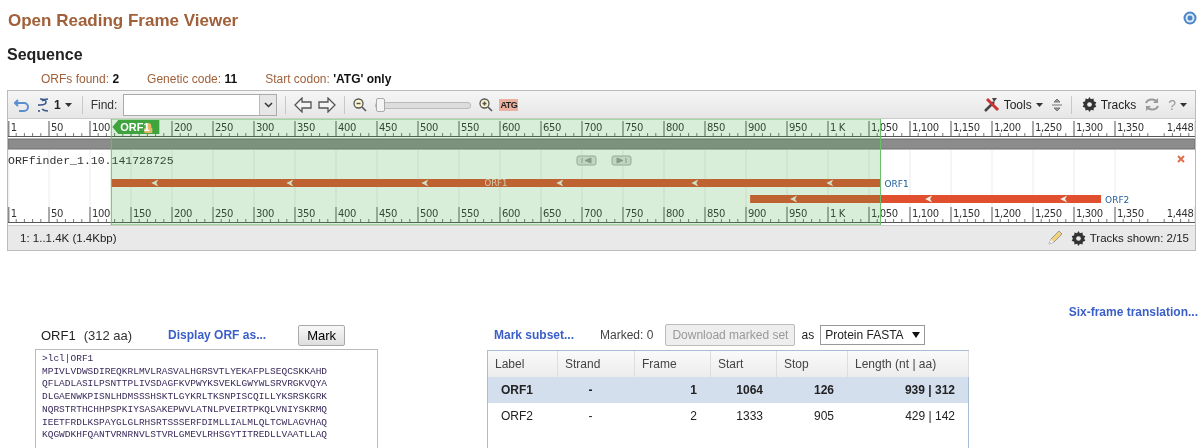 The height and width of the screenshot is (448, 1203). I want to click on table-row: ORF2 - 2 1333 905 429 | 142, so click(728, 416).